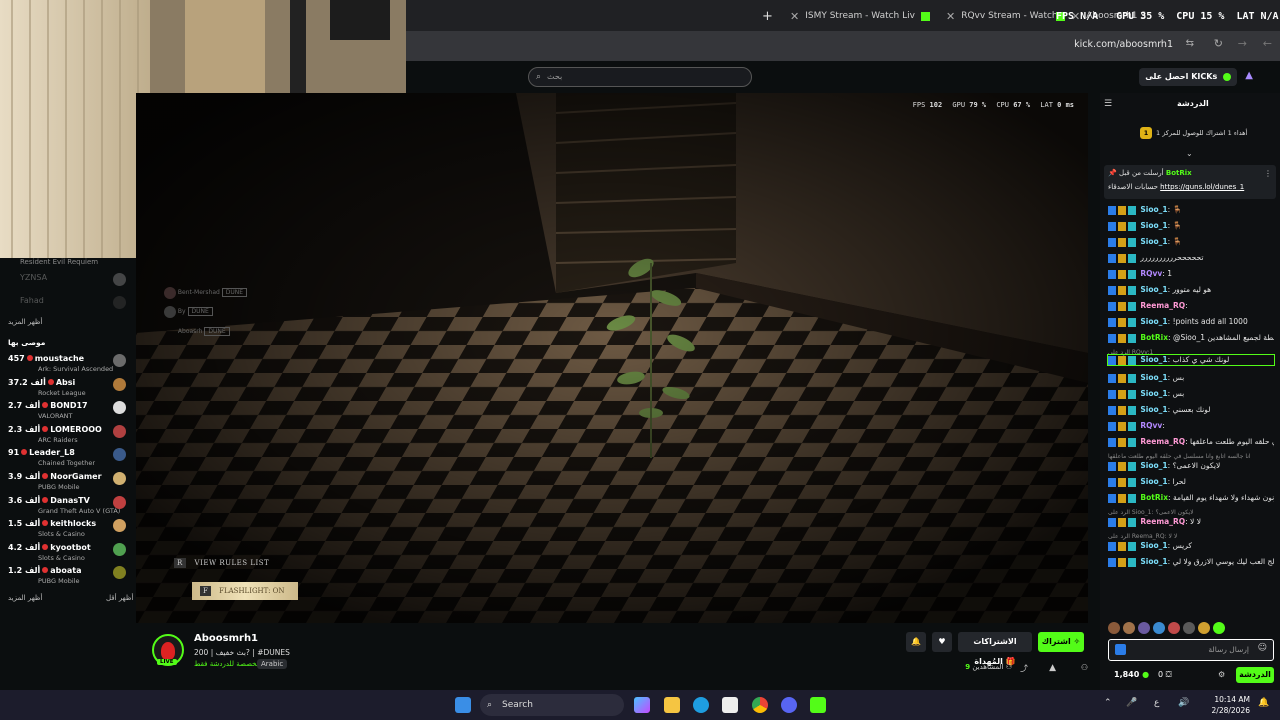 Image resolution: width=1280 pixels, height=720 pixels. What do you see at coordinates (1188, 77) in the screenshot?
I see `get-kicks-button: احصل على KICKs` at bounding box center [1188, 77].